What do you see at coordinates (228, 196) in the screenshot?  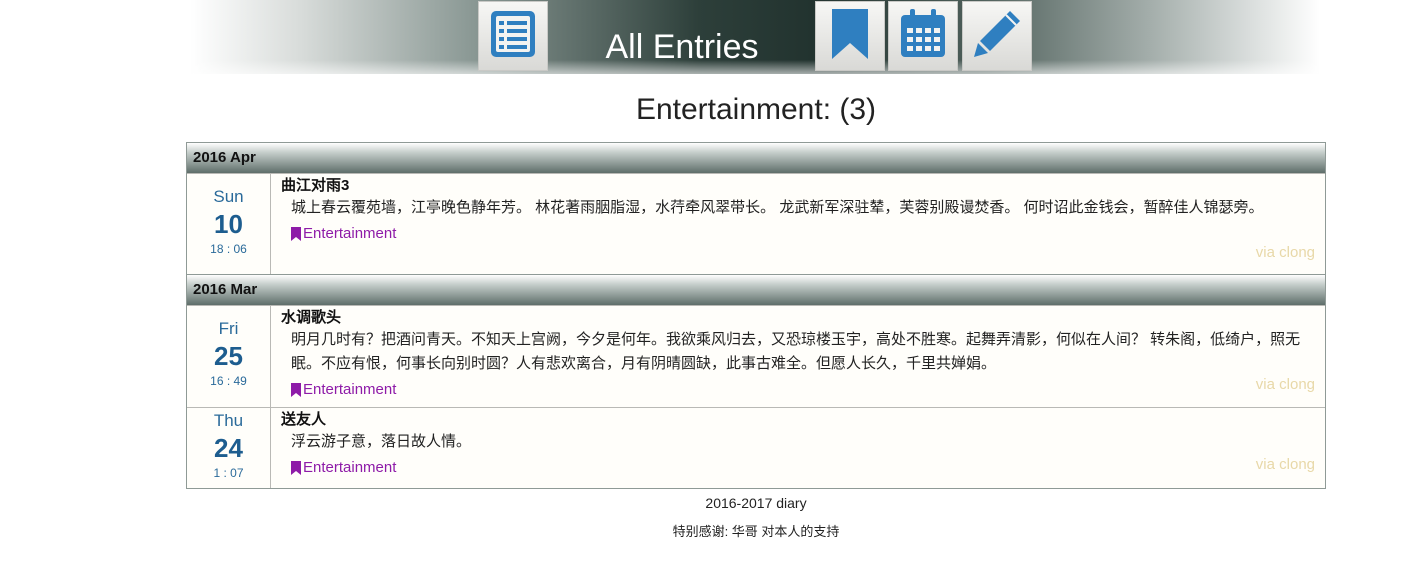 I see `entry-weekday: Sun` at bounding box center [228, 196].